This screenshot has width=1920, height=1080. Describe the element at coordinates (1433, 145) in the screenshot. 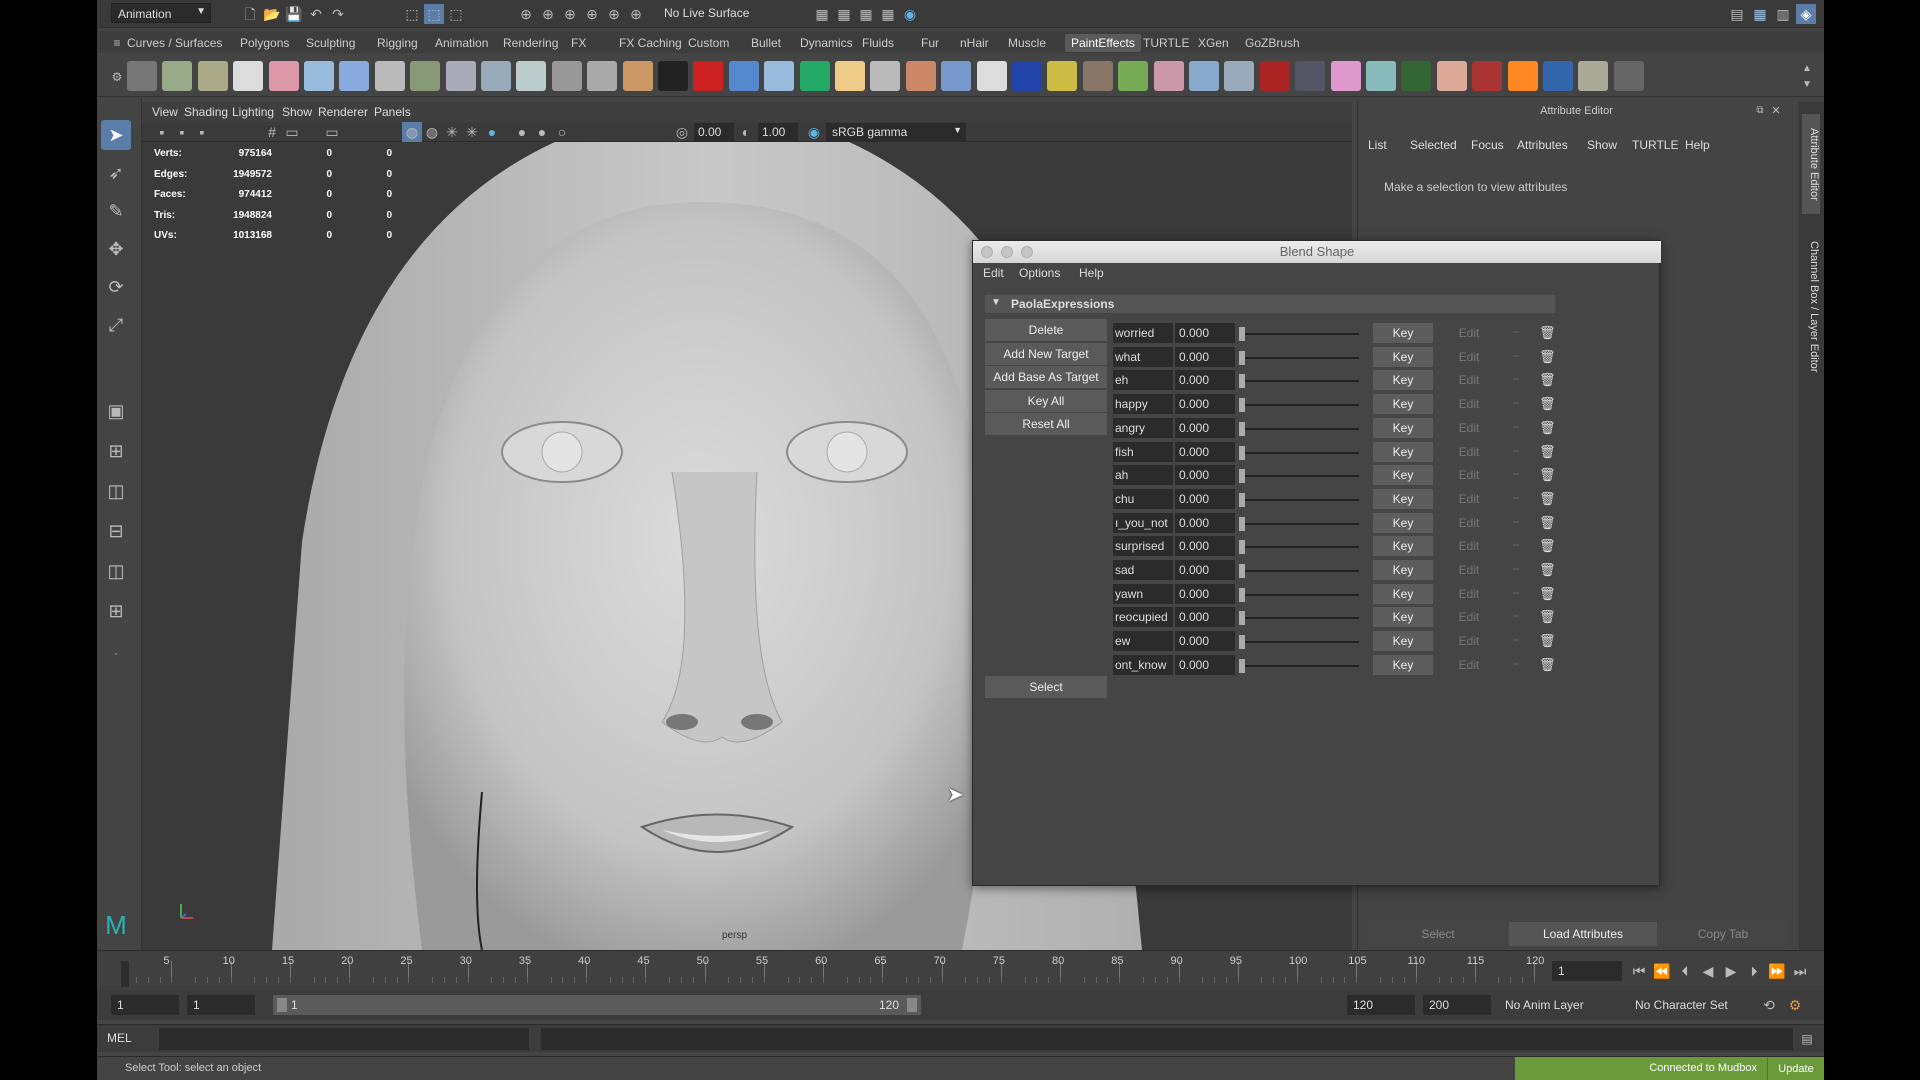

I see `ae-menu-selected: Selected` at that location.